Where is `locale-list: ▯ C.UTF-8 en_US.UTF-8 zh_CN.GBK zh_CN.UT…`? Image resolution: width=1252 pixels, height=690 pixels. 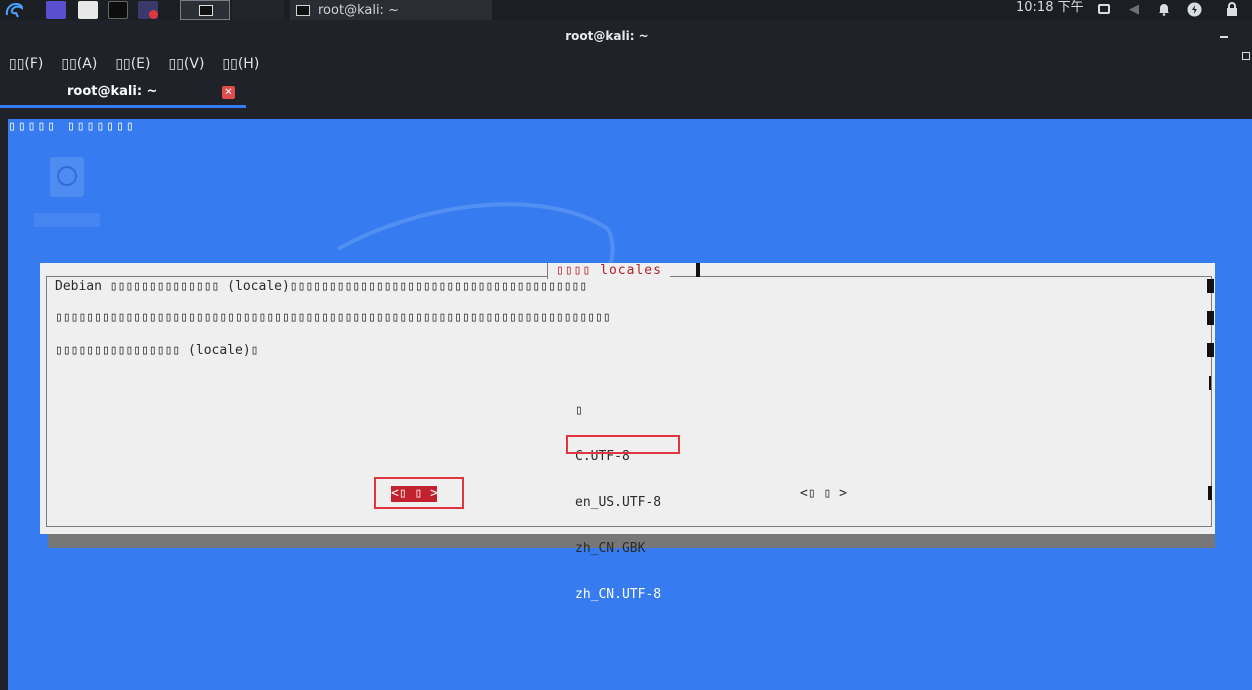
locale-list: ▯ C.UTF-8 en_US.UTF-8 zh_CN.GBK zh_CN.UT… is located at coordinates (624, 503).